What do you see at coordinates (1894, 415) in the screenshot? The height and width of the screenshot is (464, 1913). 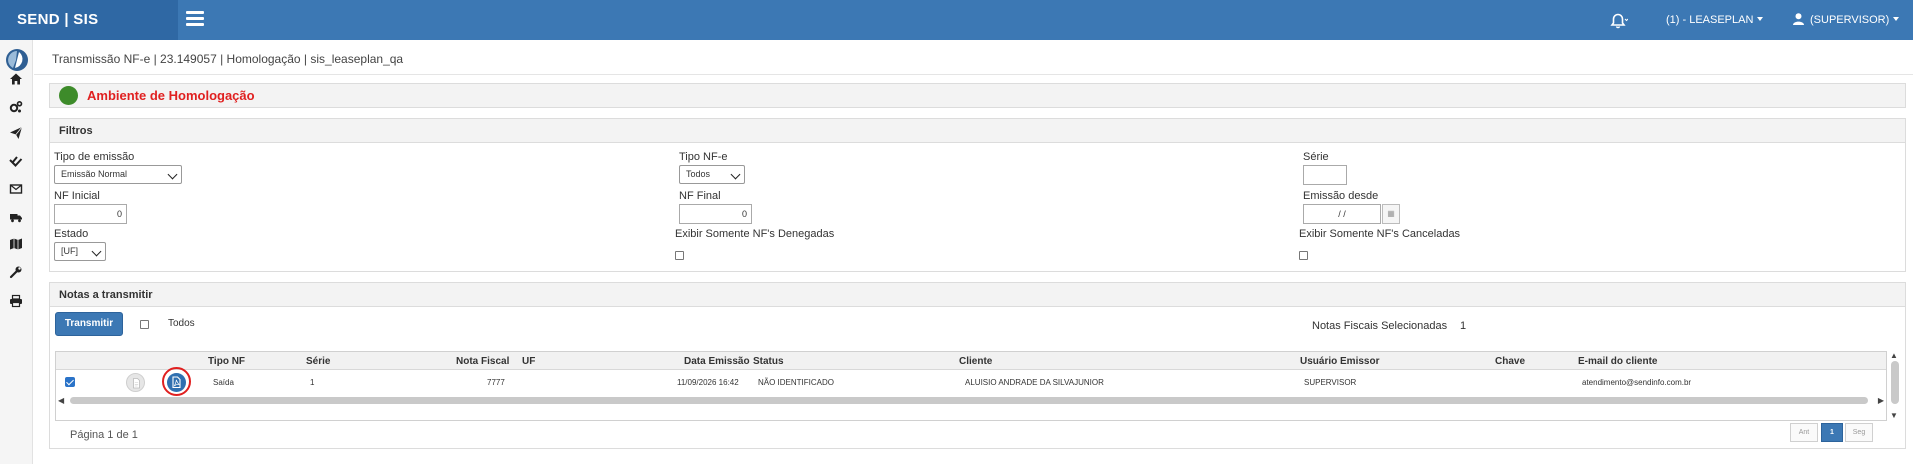 I see `scroll-down-icon: ▼` at bounding box center [1894, 415].